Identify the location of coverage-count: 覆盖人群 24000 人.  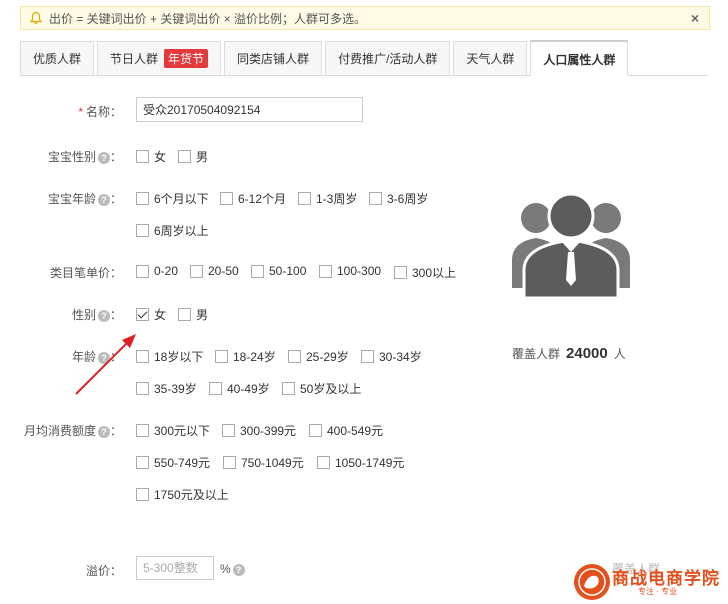
(569, 353).